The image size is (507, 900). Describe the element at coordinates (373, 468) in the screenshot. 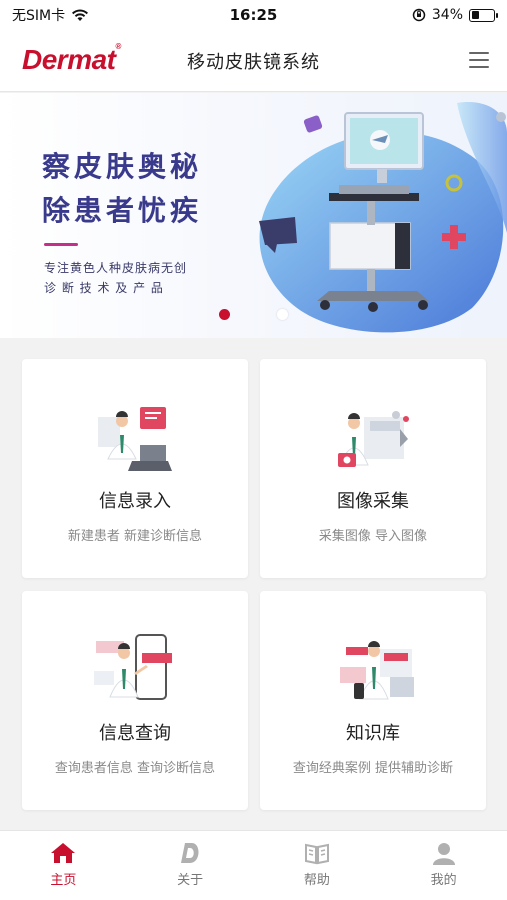

I see `card-image-capture: 图像采集 采集图像 导入图像` at that location.